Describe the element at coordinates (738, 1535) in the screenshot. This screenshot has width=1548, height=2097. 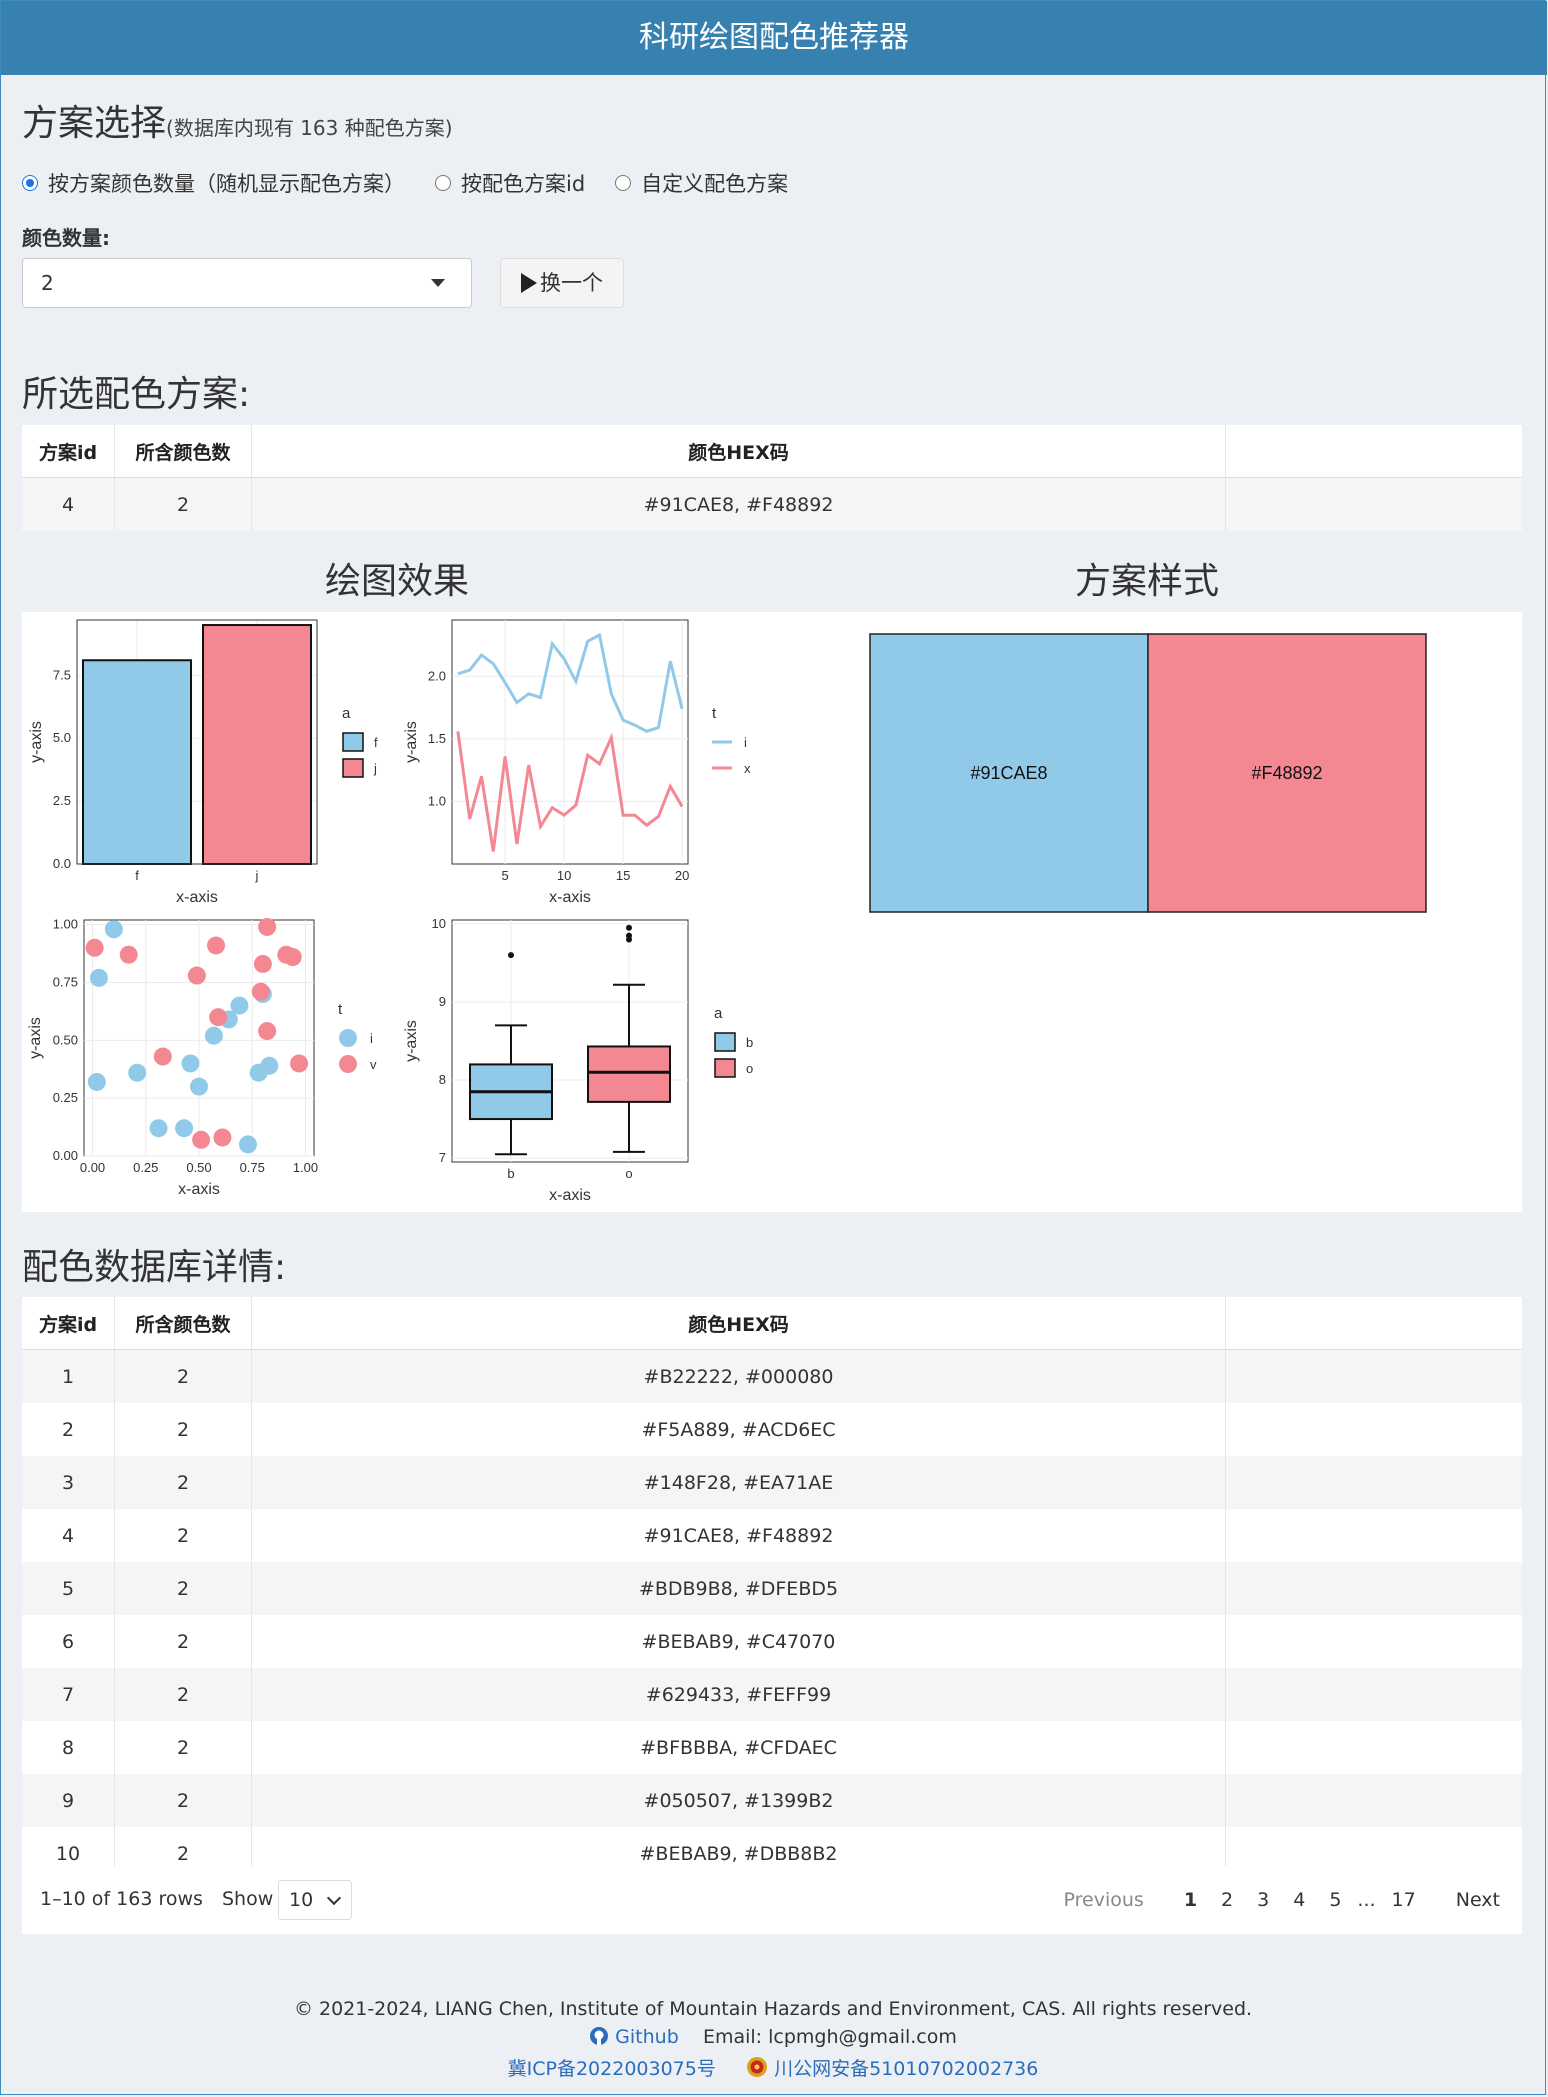
I see `cell-hex: #91CAE8, #F48892` at that location.